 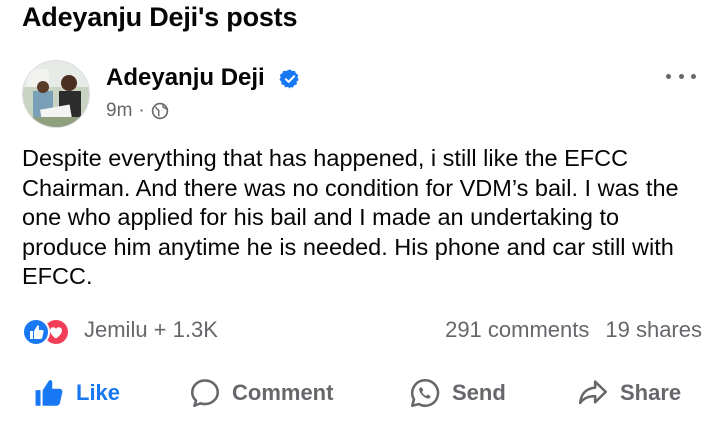 I want to click on share-arrow-icon, so click(x=593, y=392).